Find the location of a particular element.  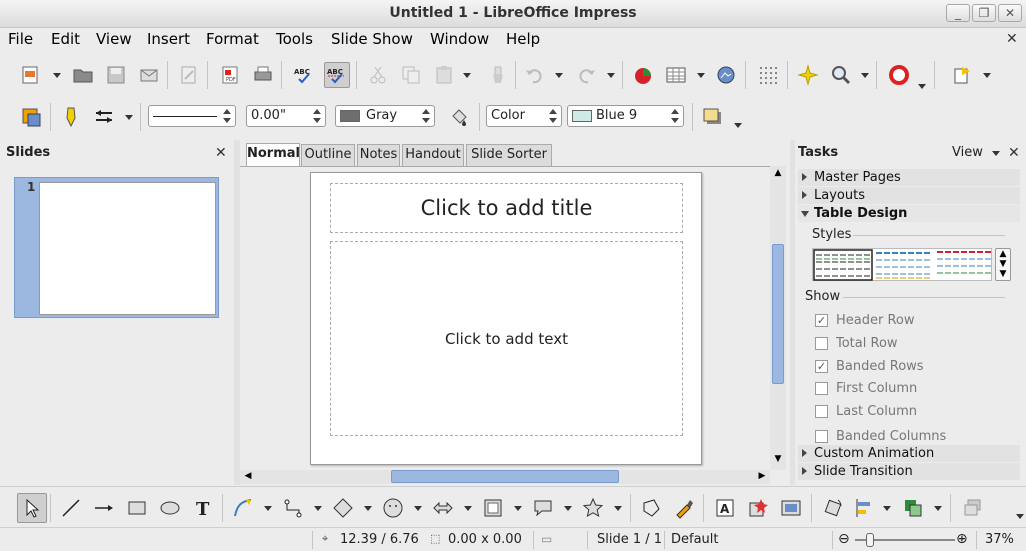

option-last-column: Last Column is located at coordinates (866, 411).